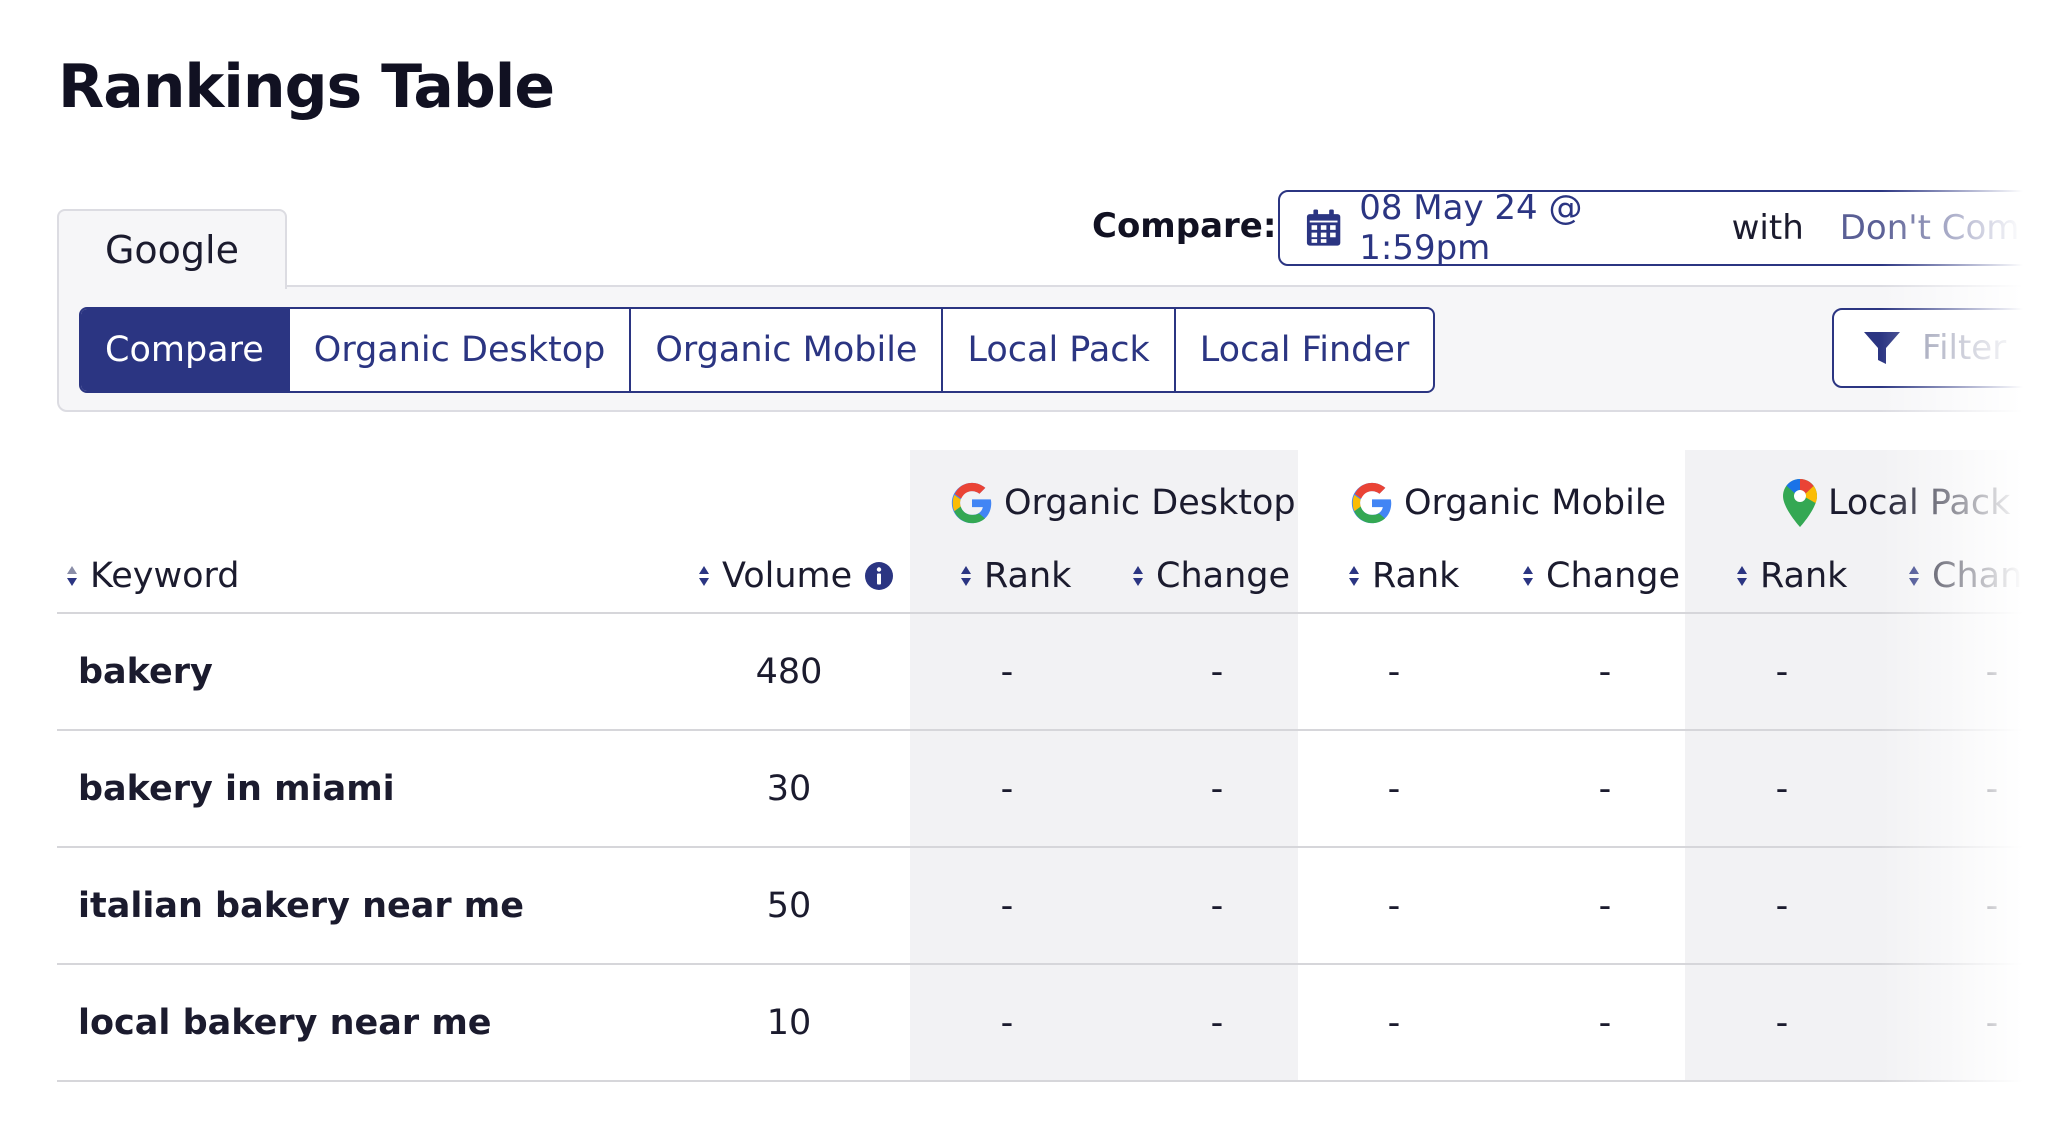 The height and width of the screenshot is (1144, 2048). Describe the element at coordinates (1535, 503) in the screenshot. I see `group-label-organic-mobile: Organic Mobile` at that location.